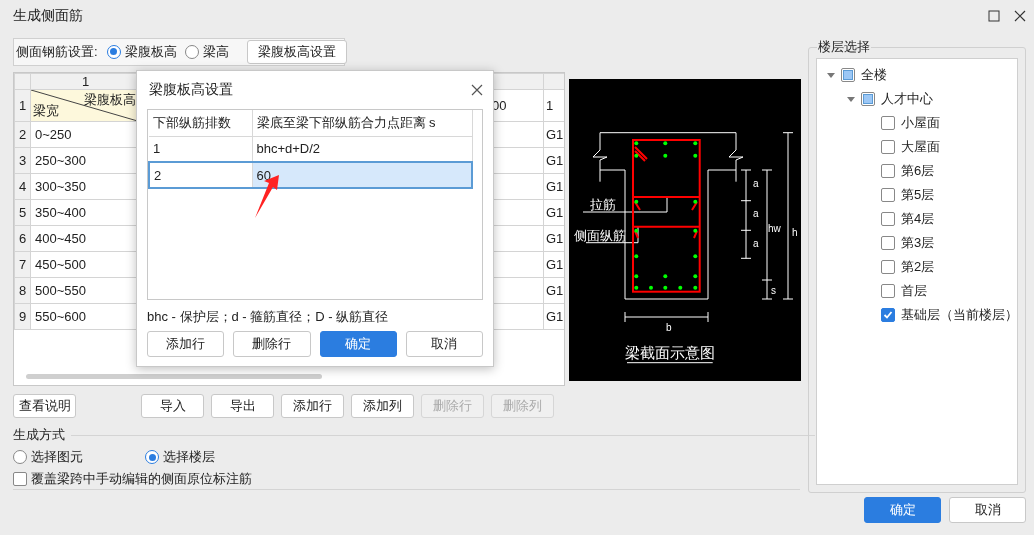  I want to click on diagram-label: b, so click(669, 327).